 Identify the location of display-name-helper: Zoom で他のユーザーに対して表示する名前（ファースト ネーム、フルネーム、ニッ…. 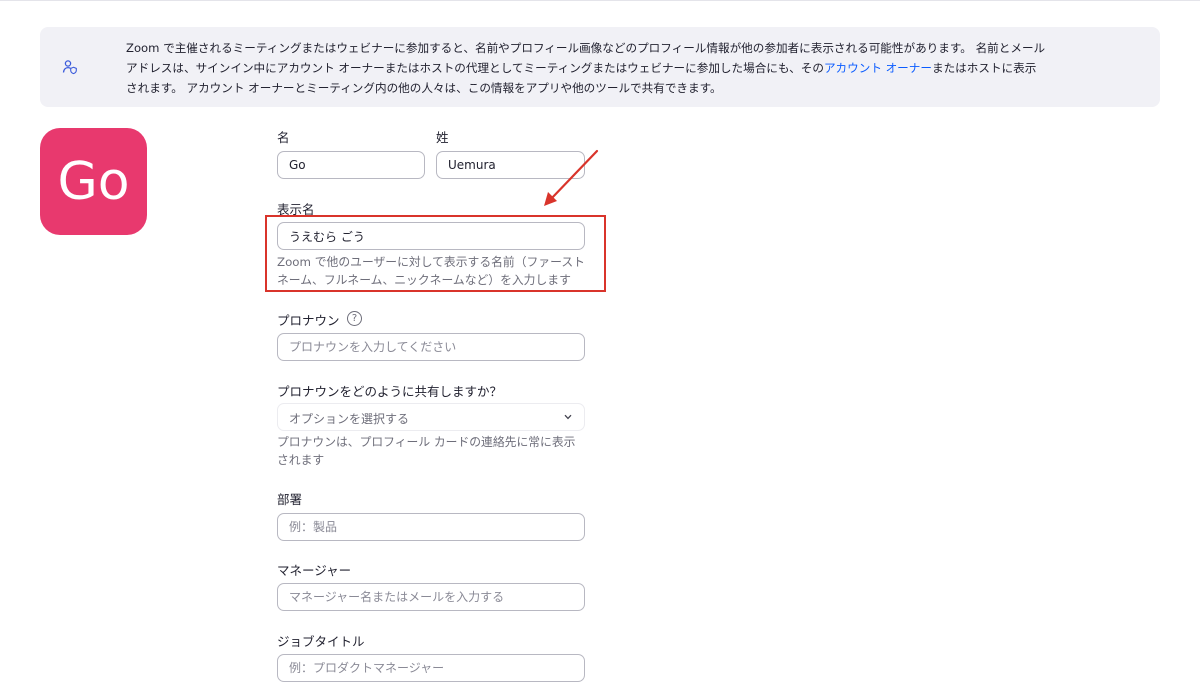
(431, 271).